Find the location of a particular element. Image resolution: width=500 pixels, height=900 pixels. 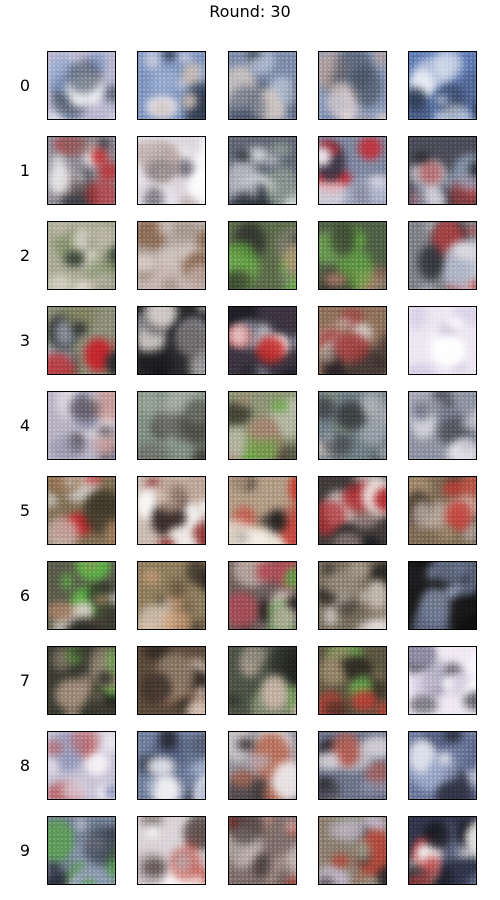

row-label: 3 is located at coordinates (25, 340).